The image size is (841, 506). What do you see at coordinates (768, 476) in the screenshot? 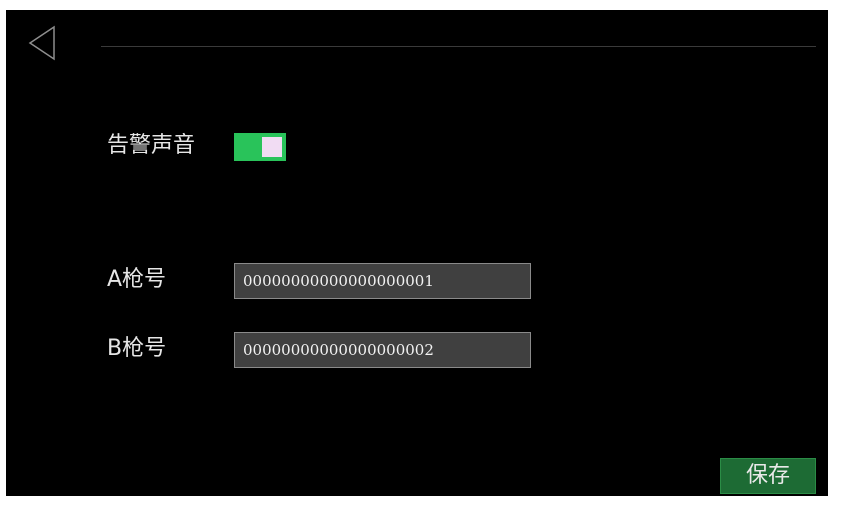
I see `save-button: 保存` at bounding box center [768, 476].